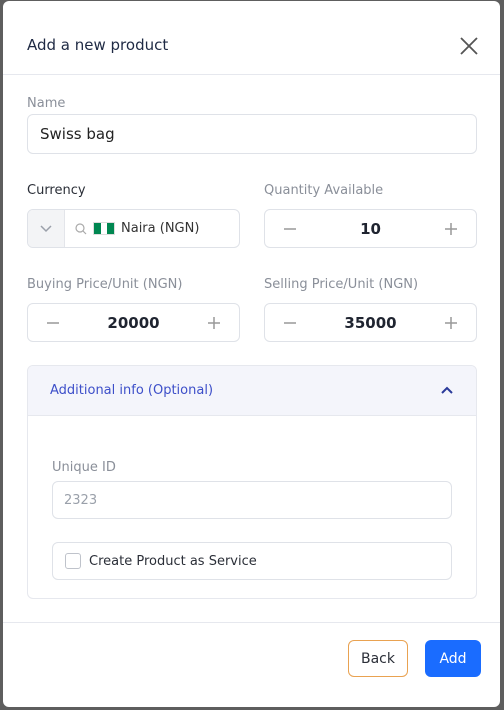 Image resolution: width=504 pixels, height=710 pixels. Describe the element at coordinates (453, 658) in the screenshot. I see `add-button: Add` at that location.